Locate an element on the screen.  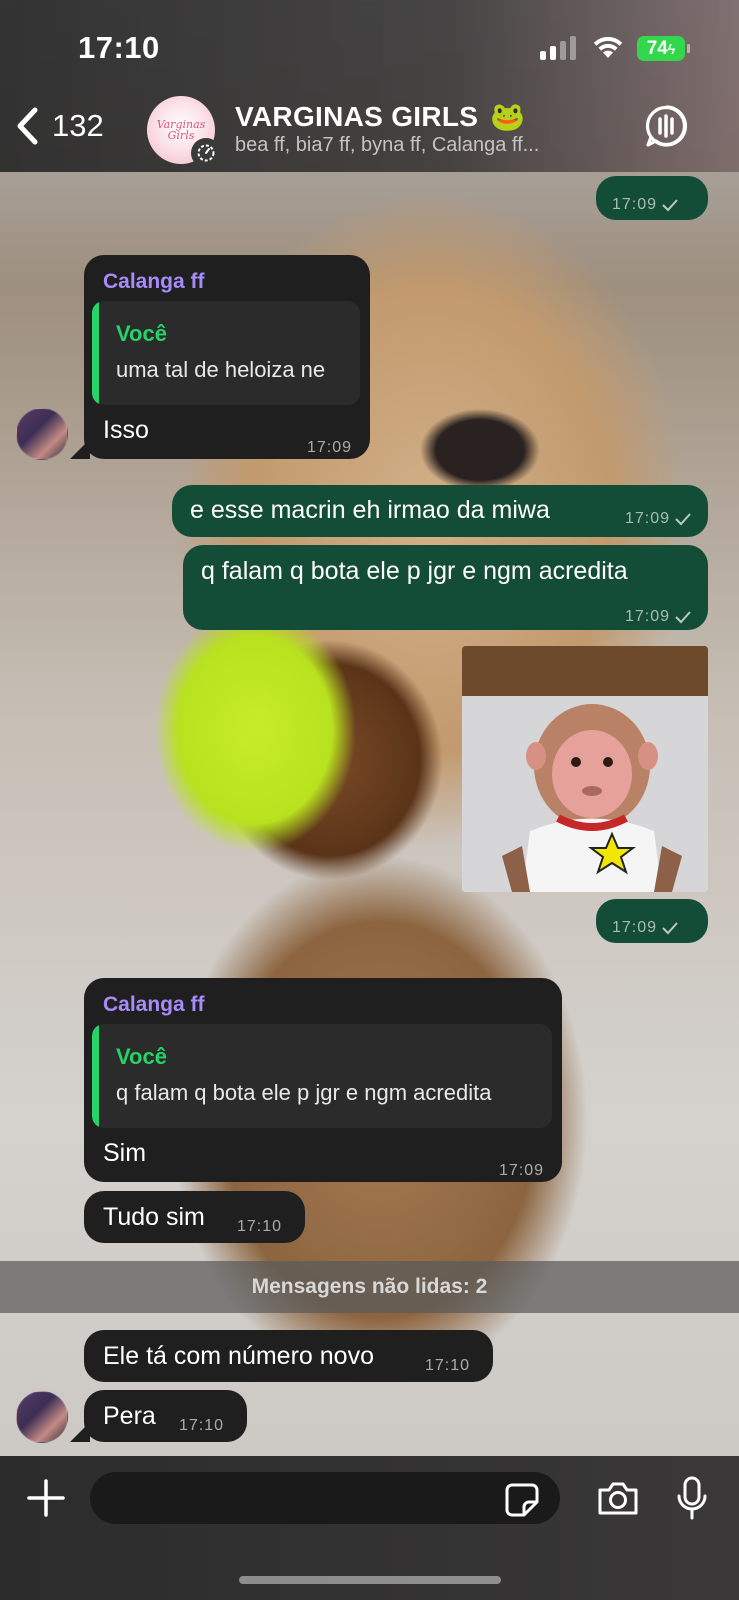
message-text: Tudo sim is located at coordinates (154, 1217).